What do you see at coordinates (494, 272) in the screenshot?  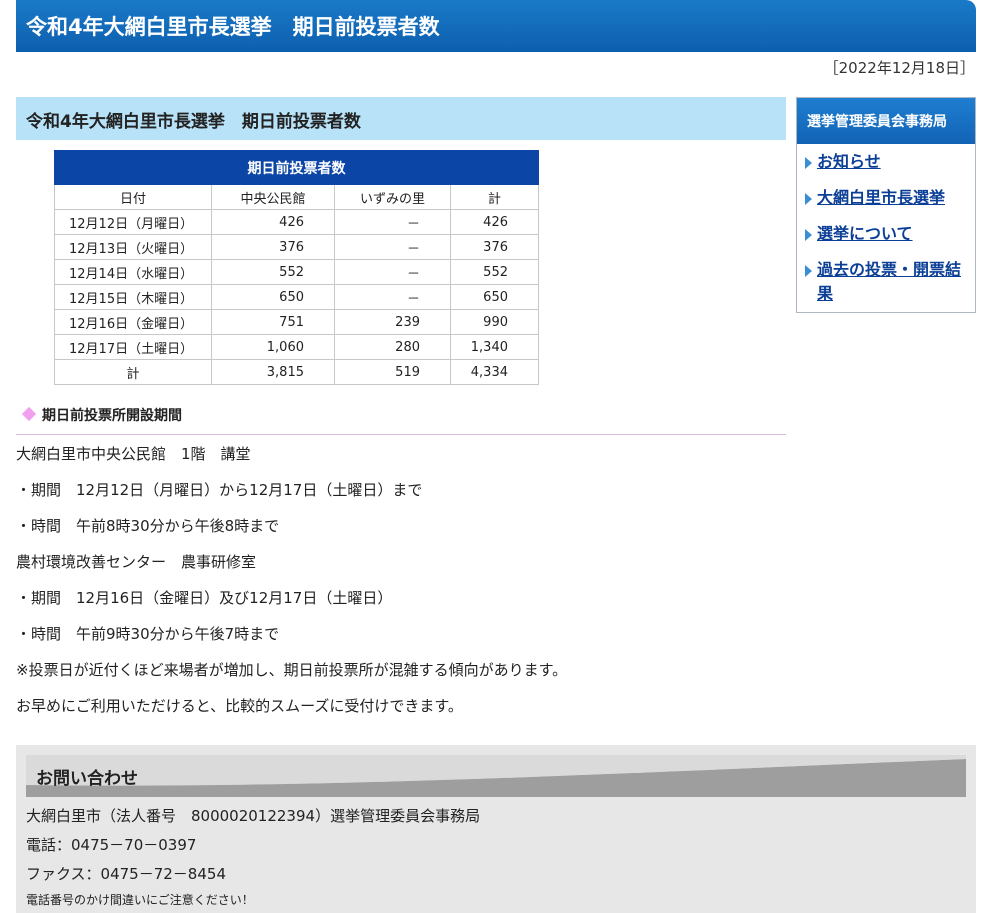 I see `cell-total: 552` at bounding box center [494, 272].